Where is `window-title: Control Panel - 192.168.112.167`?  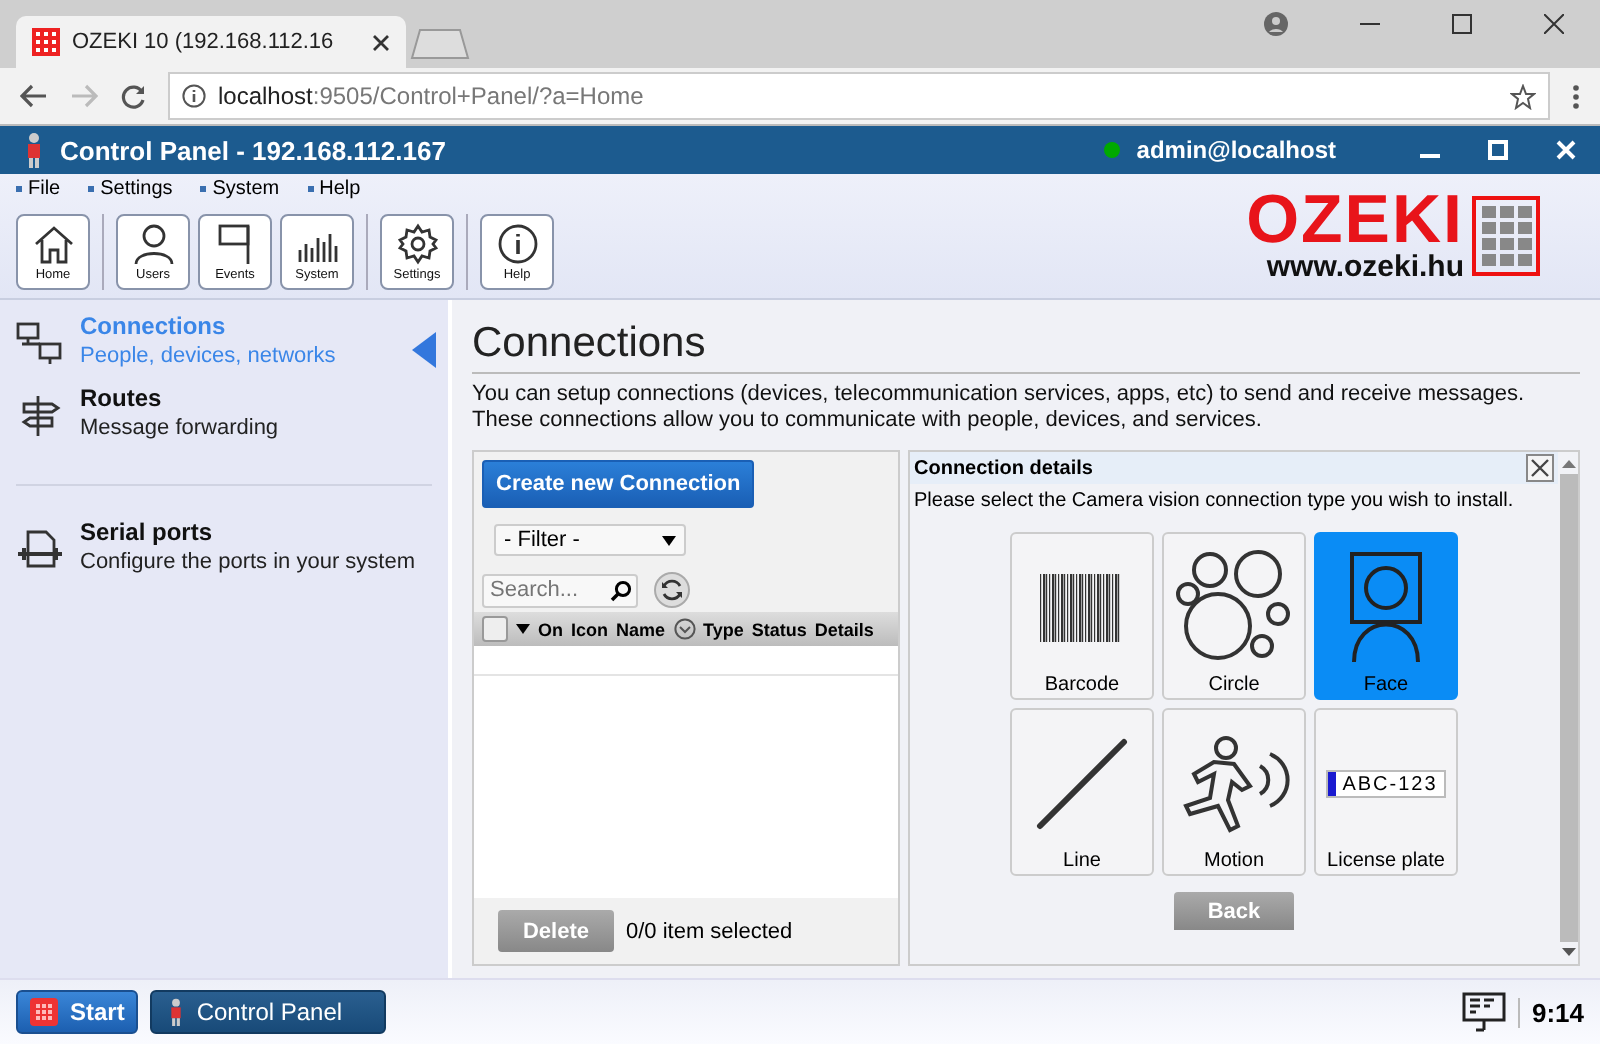 window-title: Control Panel - 192.168.112.167 is located at coordinates (253, 150).